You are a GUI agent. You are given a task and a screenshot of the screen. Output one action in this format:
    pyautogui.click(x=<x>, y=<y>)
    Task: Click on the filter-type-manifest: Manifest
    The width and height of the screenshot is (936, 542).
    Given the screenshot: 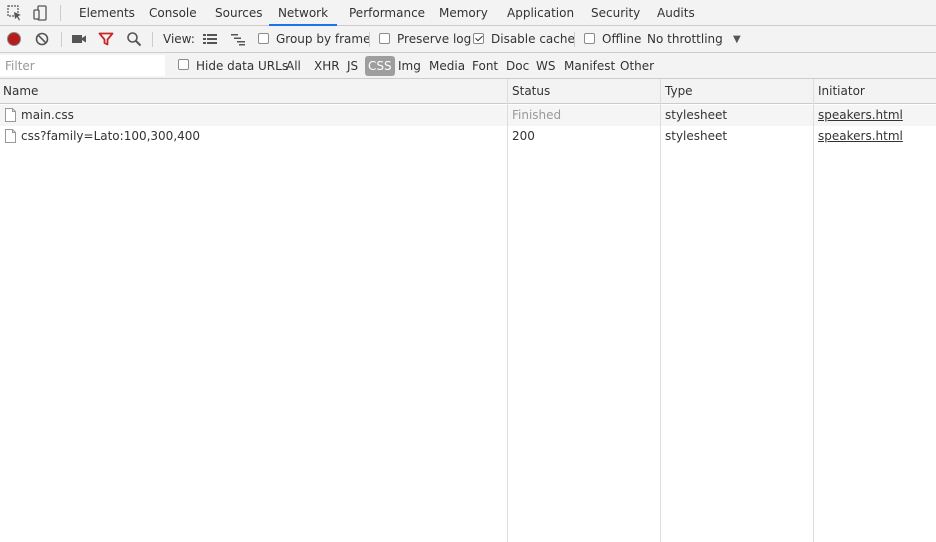 What is the action you would take?
    pyautogui.click(x=589, y=66)
    